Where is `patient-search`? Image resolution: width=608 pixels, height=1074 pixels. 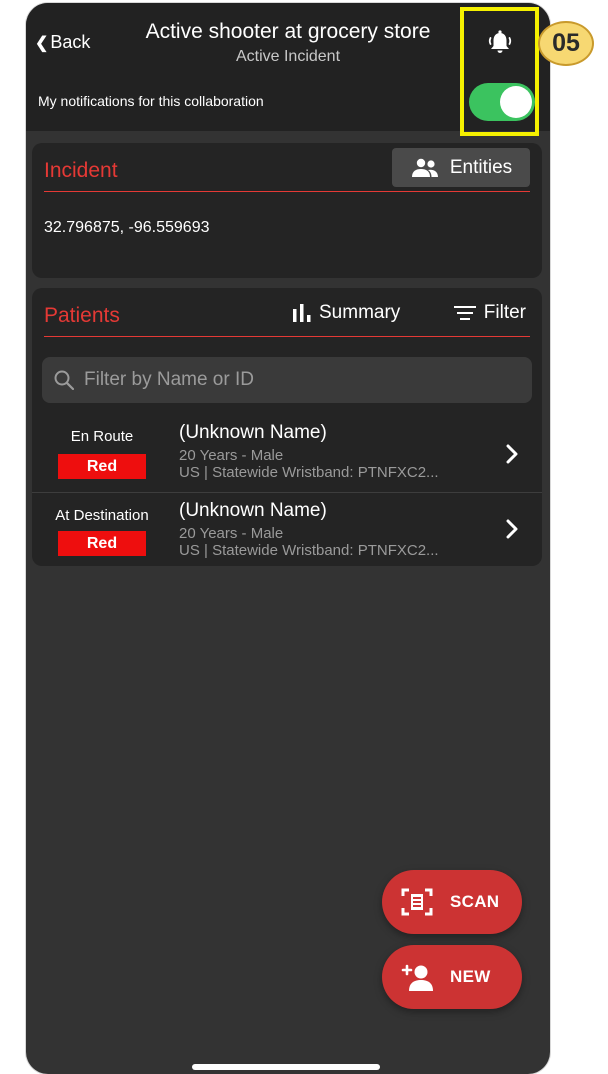 patient-search is located at coordinates (287, 380).